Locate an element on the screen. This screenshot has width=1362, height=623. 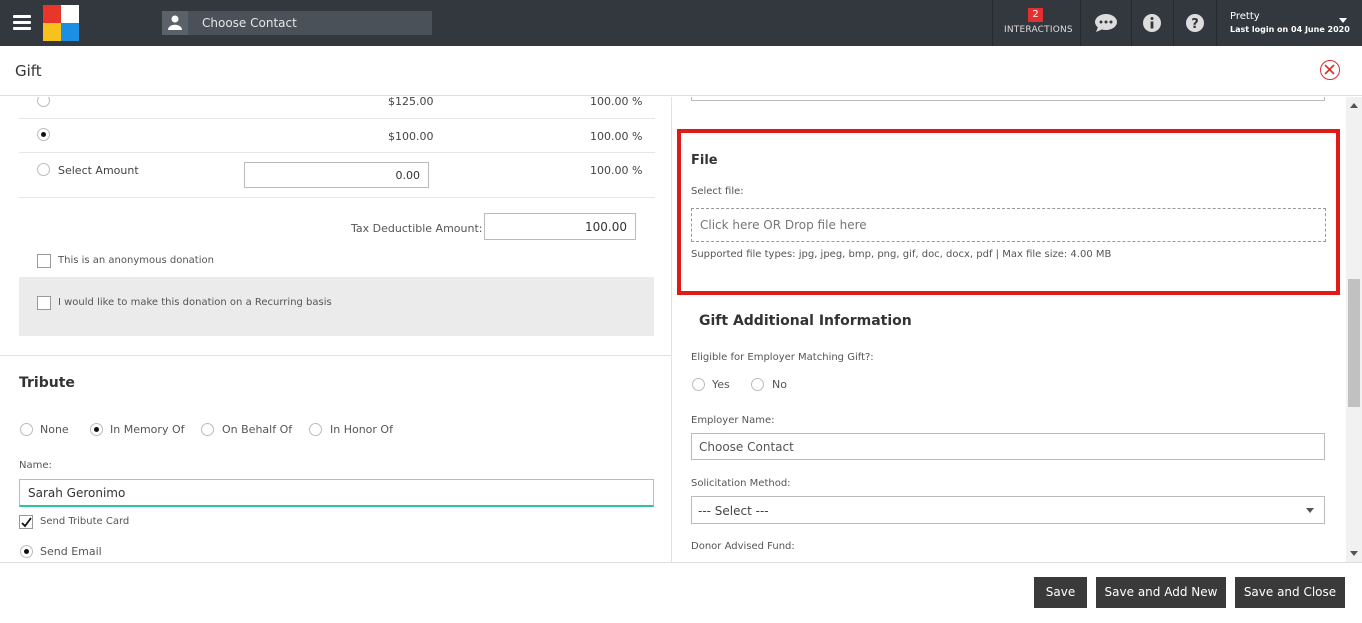
chat-icon is located at coordinates (1106, 23).